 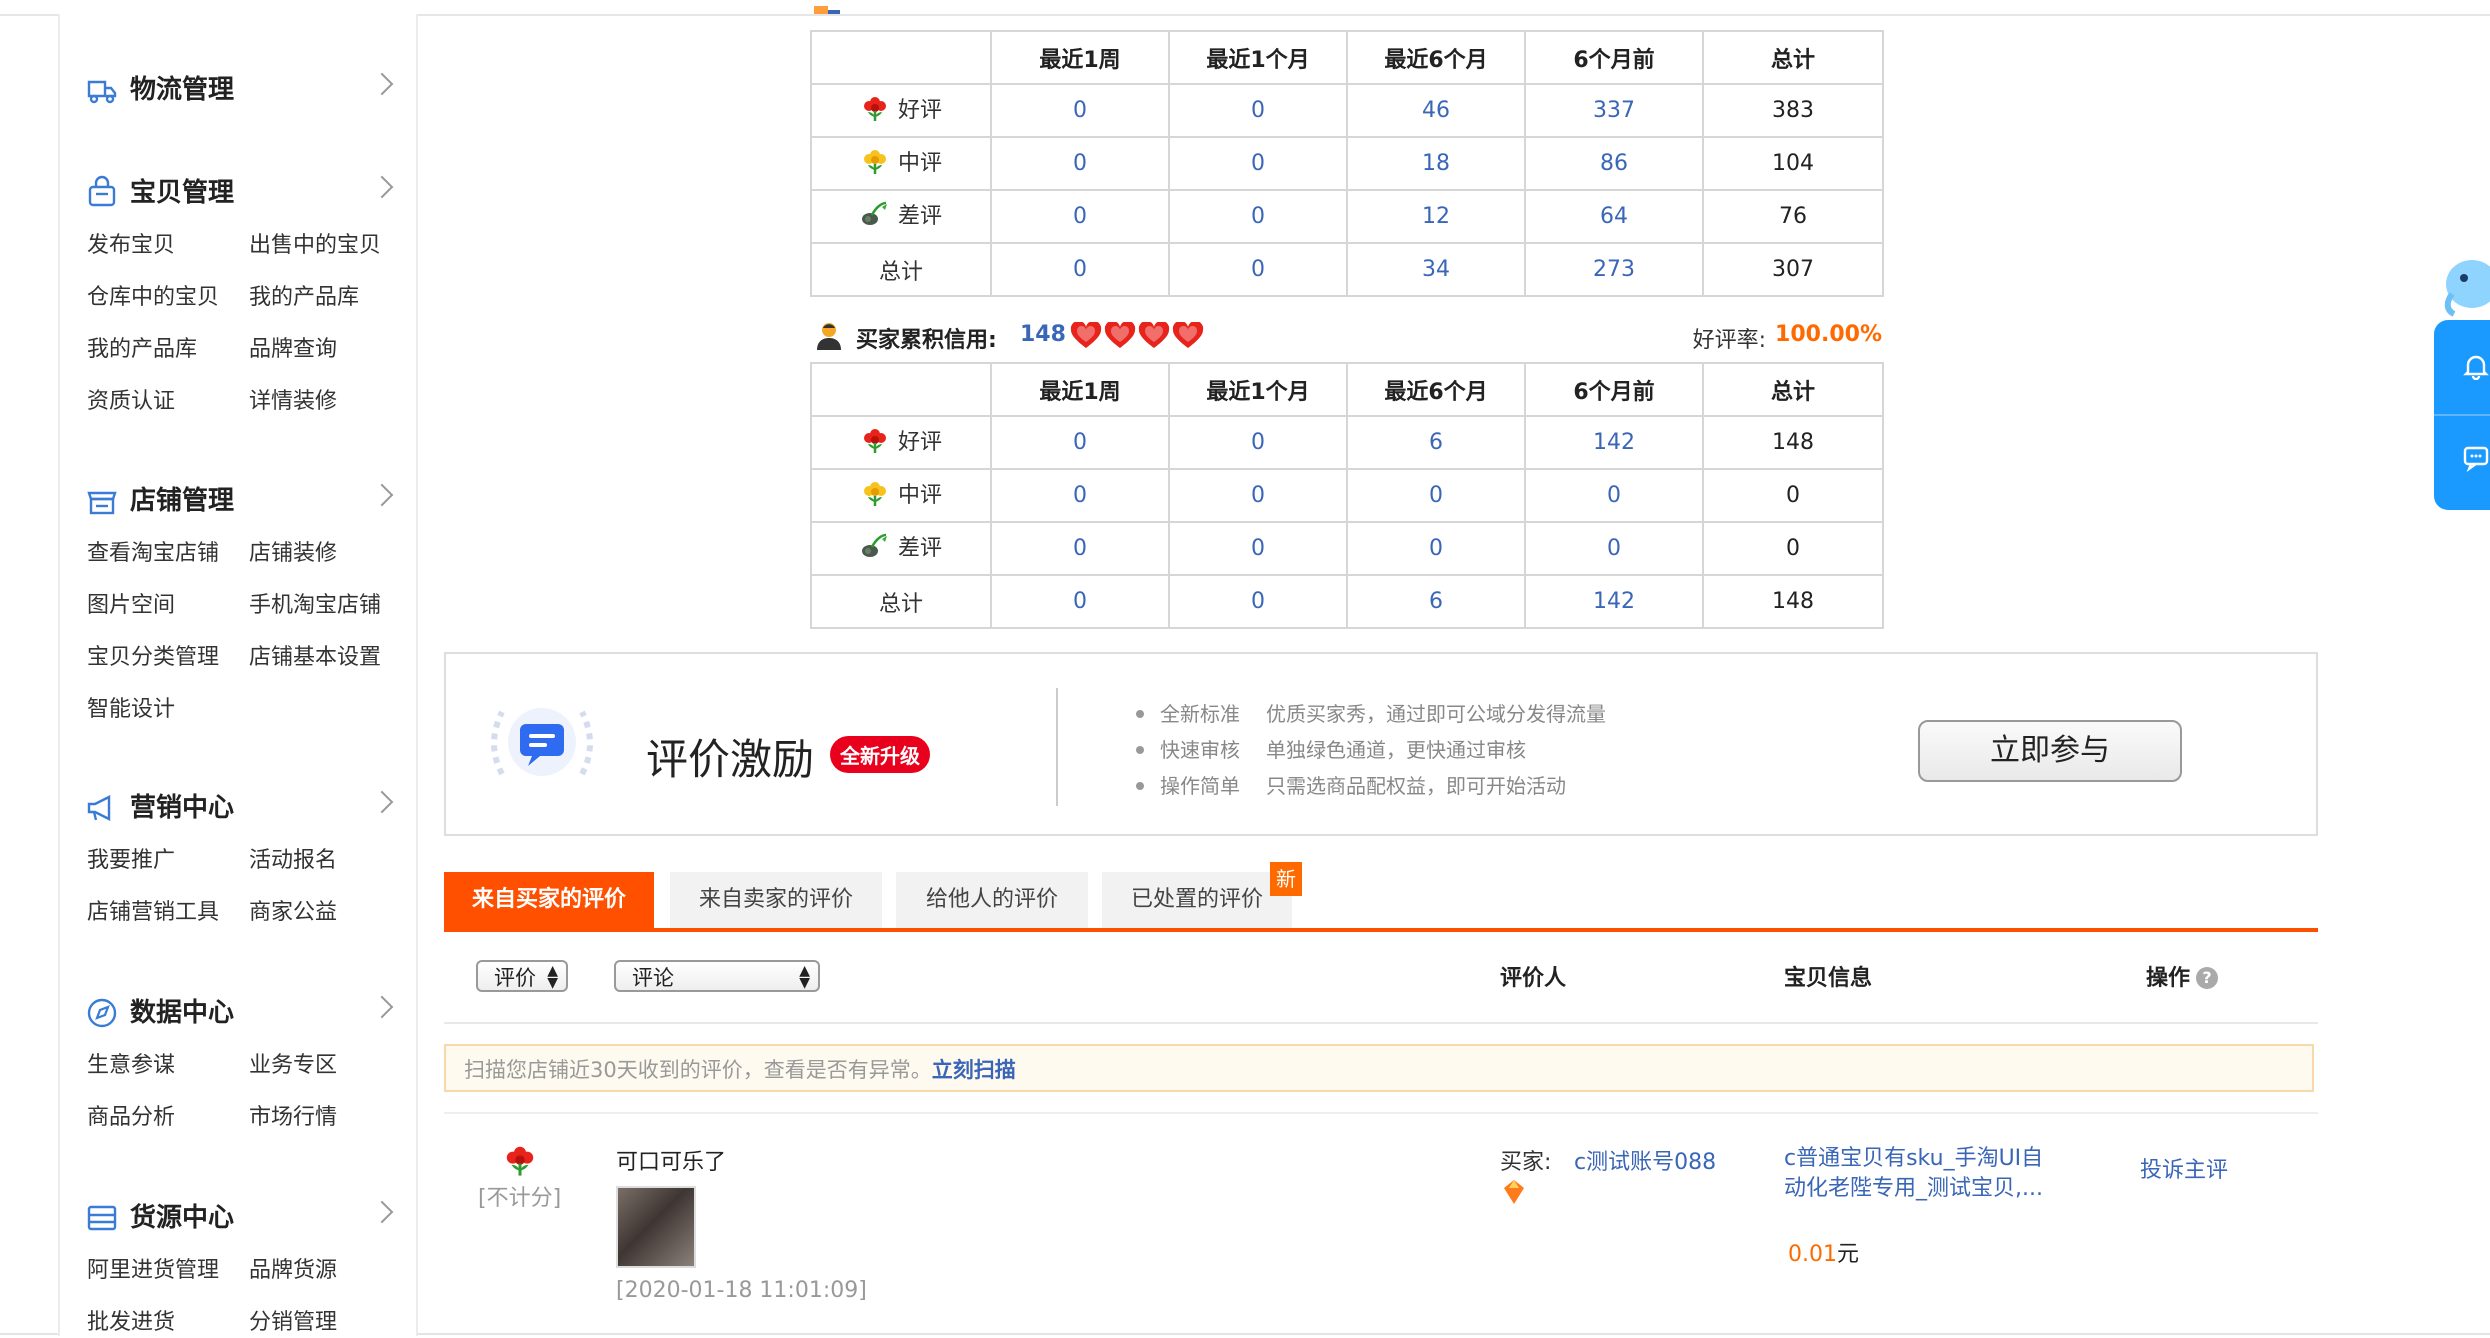 I want to click on count-link: 64, so click(x=1614, y=216).